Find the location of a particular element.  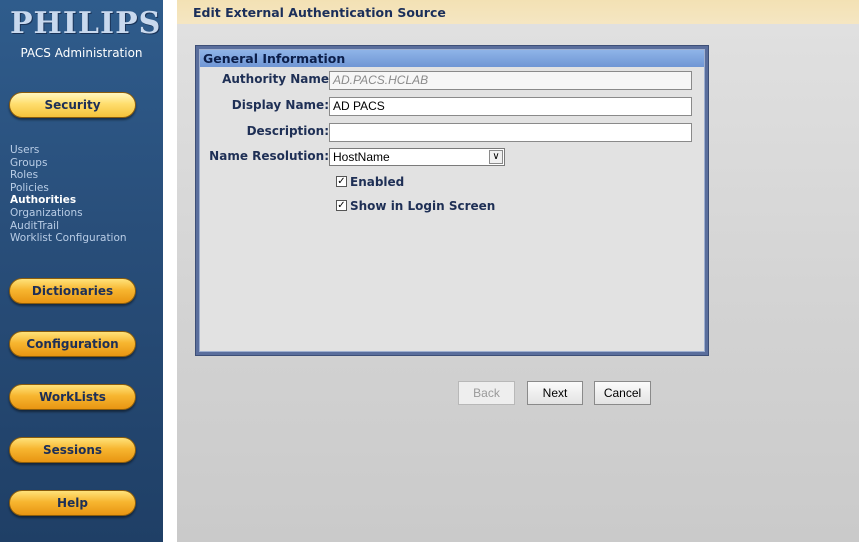

sidebar-item-groups: Groups is located at coordinates (85, 163).